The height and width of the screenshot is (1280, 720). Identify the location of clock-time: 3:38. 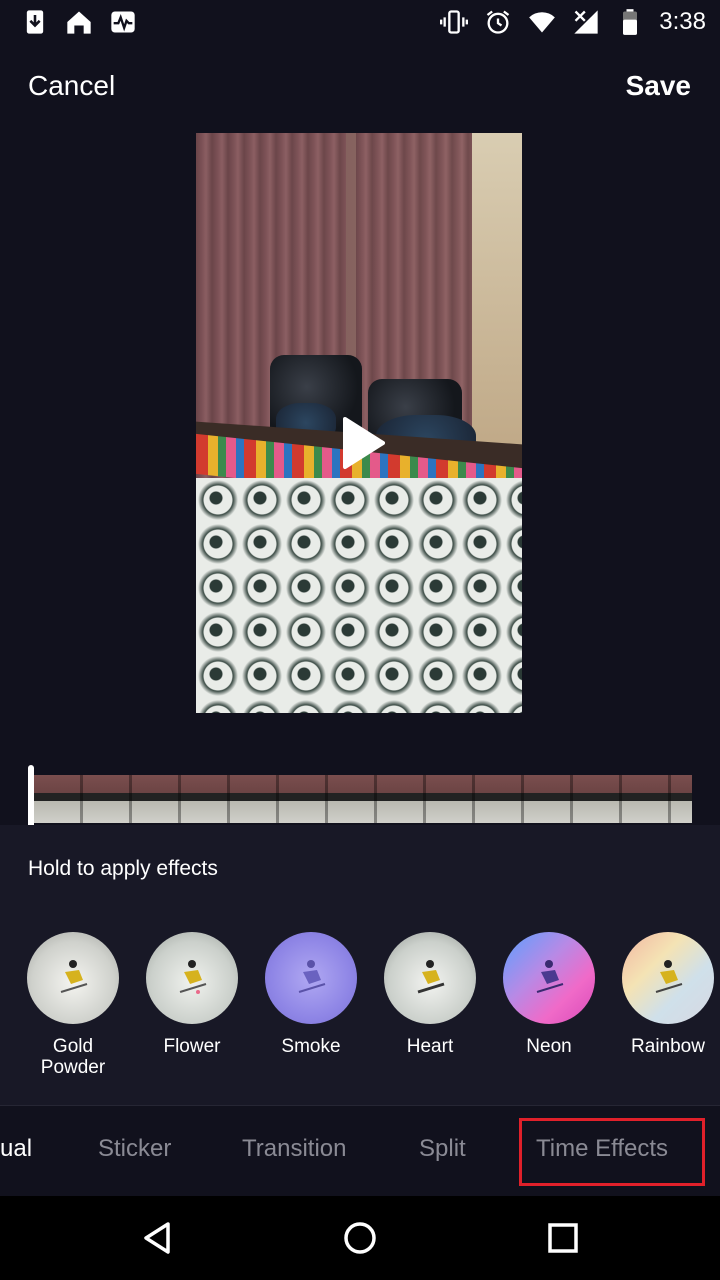
(682, 21).